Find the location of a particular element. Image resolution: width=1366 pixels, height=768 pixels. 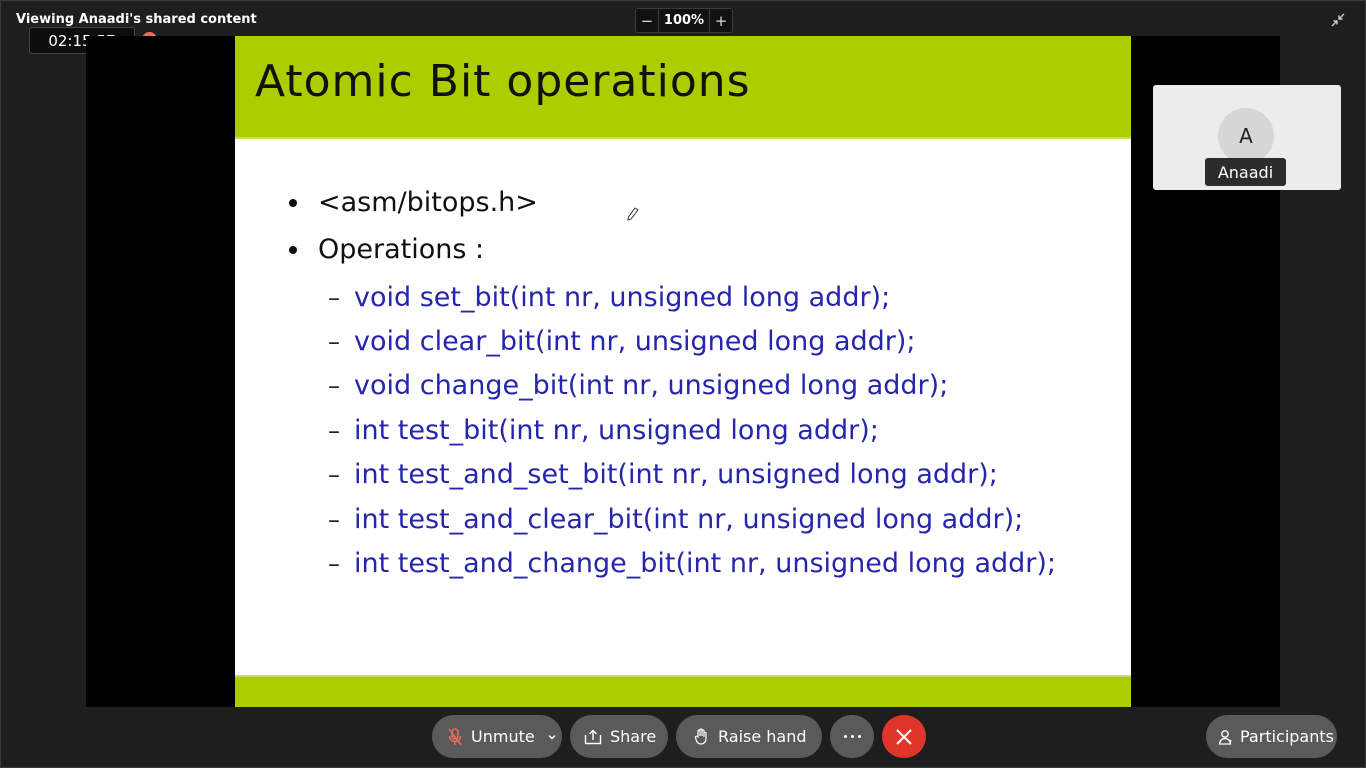

slide-footer is located at coordinates (683, 691).